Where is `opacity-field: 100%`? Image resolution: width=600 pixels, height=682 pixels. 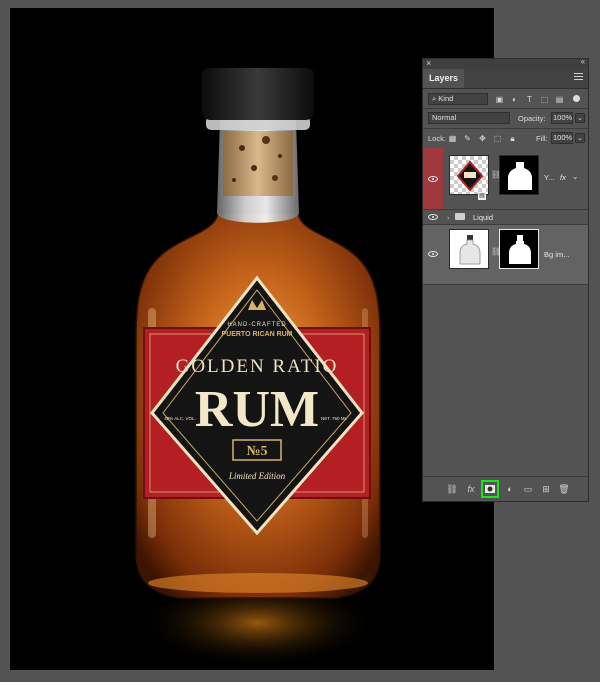 opacity-field: 100% is located at coordinates (562, 118).